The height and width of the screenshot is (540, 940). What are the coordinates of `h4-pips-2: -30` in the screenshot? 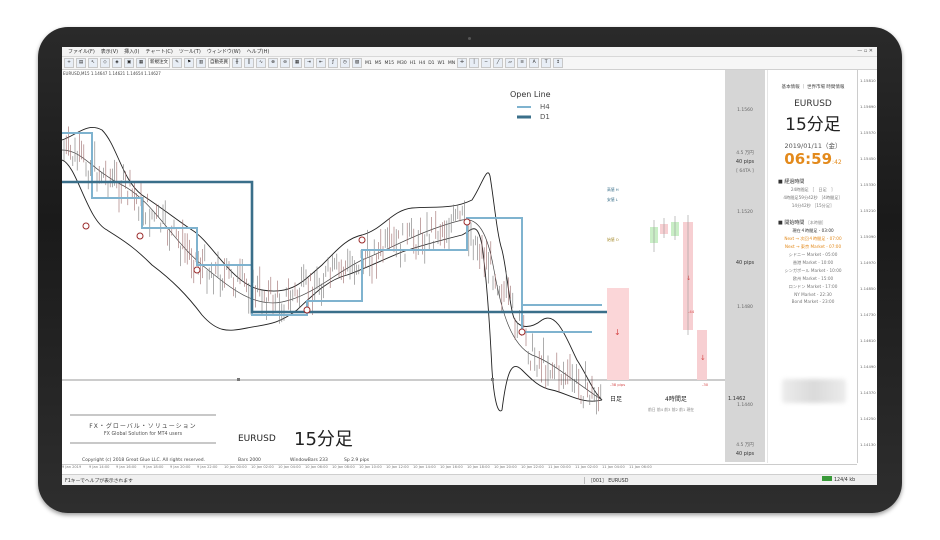 It's located at (705, 384).